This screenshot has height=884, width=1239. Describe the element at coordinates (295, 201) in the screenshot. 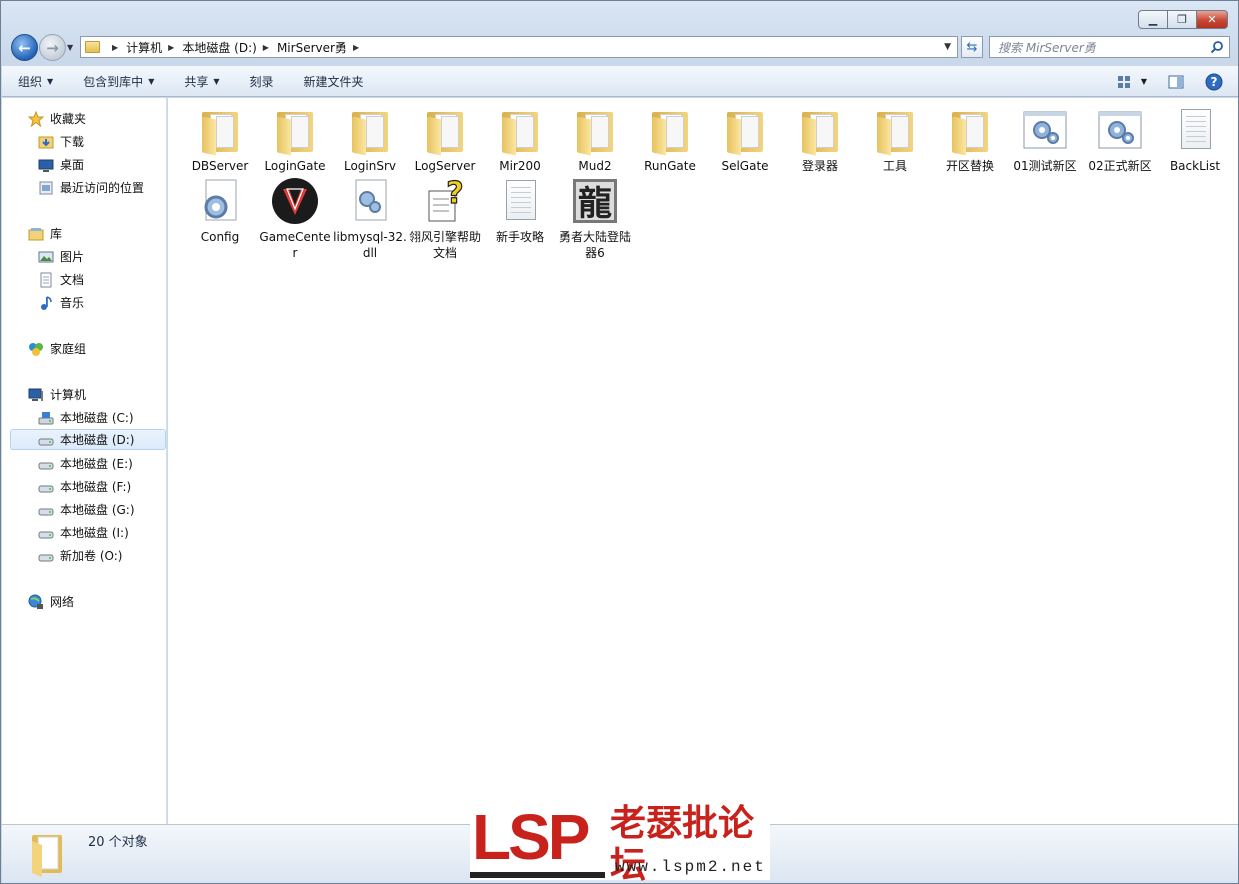

I see `app-icon` at that location.